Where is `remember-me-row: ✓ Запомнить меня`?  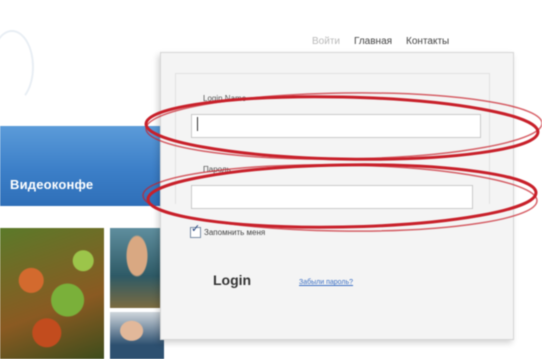
remember-me-row: ✓ Запомнить меня is located at coordinates (228, 230).